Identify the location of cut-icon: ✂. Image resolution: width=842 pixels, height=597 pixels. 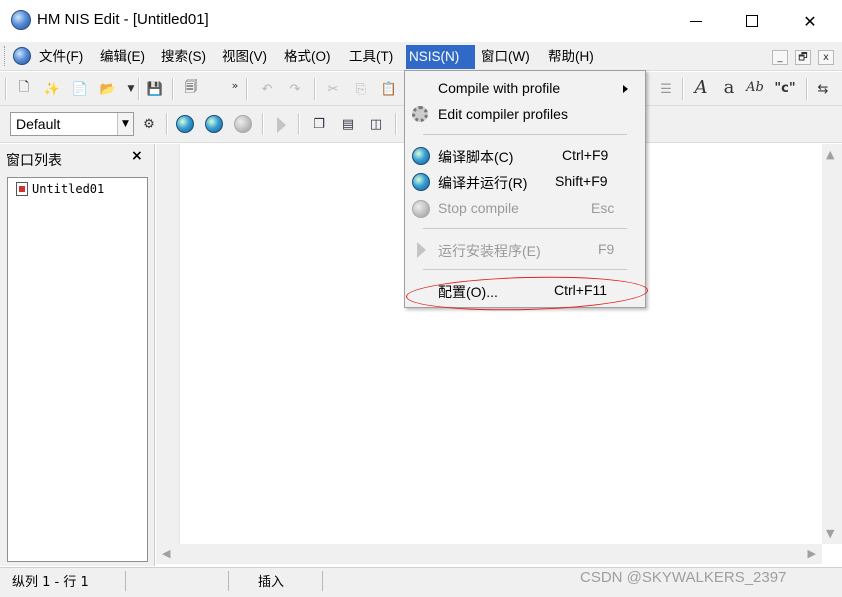
(333, 89).